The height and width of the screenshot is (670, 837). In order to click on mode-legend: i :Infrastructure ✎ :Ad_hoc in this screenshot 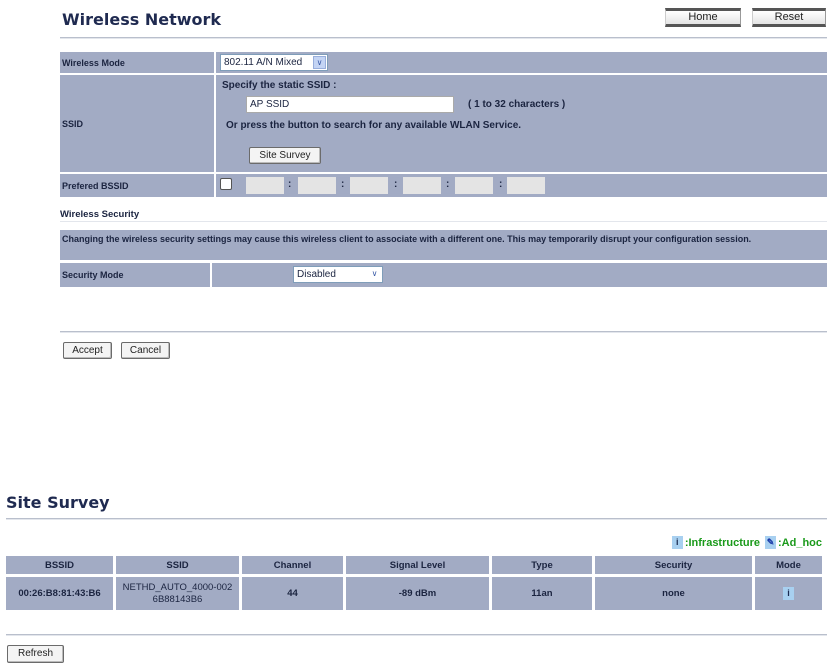, I will do `click(746, 542)`.